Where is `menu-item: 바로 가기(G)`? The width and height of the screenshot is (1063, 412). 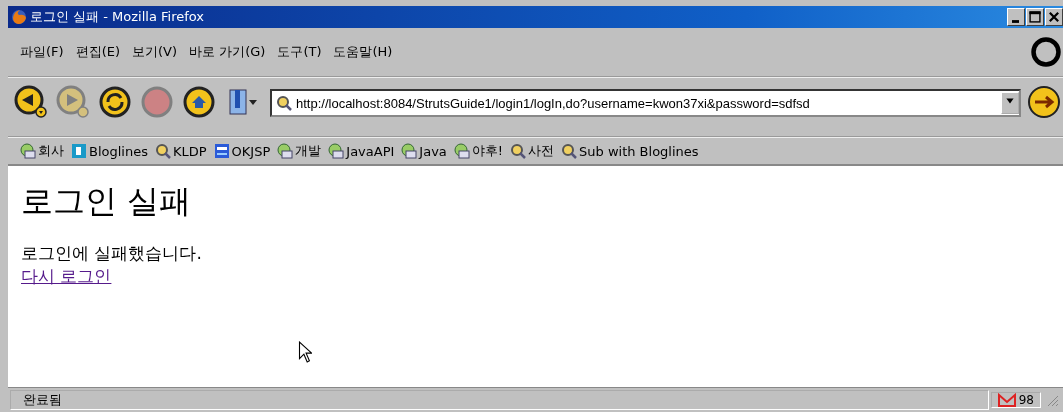
menu-item: 바로 가기(G) is located at coordinates (227, 52).